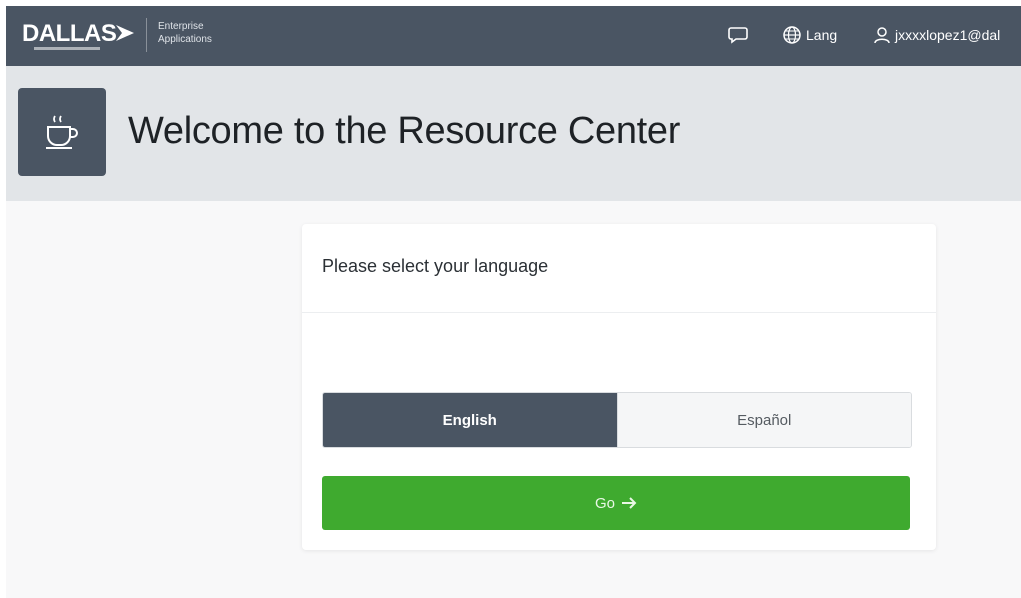 The height and width of the screenshot is (598, 1021). What do you see at coordinates (948, 35) in the screenshot?
I see `user-name: jxxxxlopez1@dal` at bounding box center [948, 35].